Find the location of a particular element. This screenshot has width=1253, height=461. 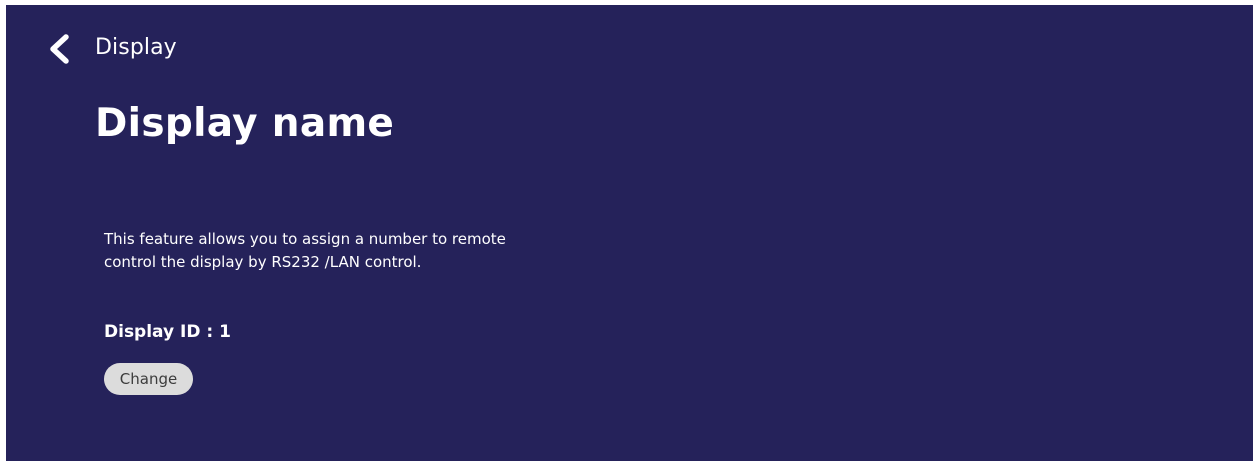

display-id-label: Display ID : 1 is located at coordinates (167, 332).